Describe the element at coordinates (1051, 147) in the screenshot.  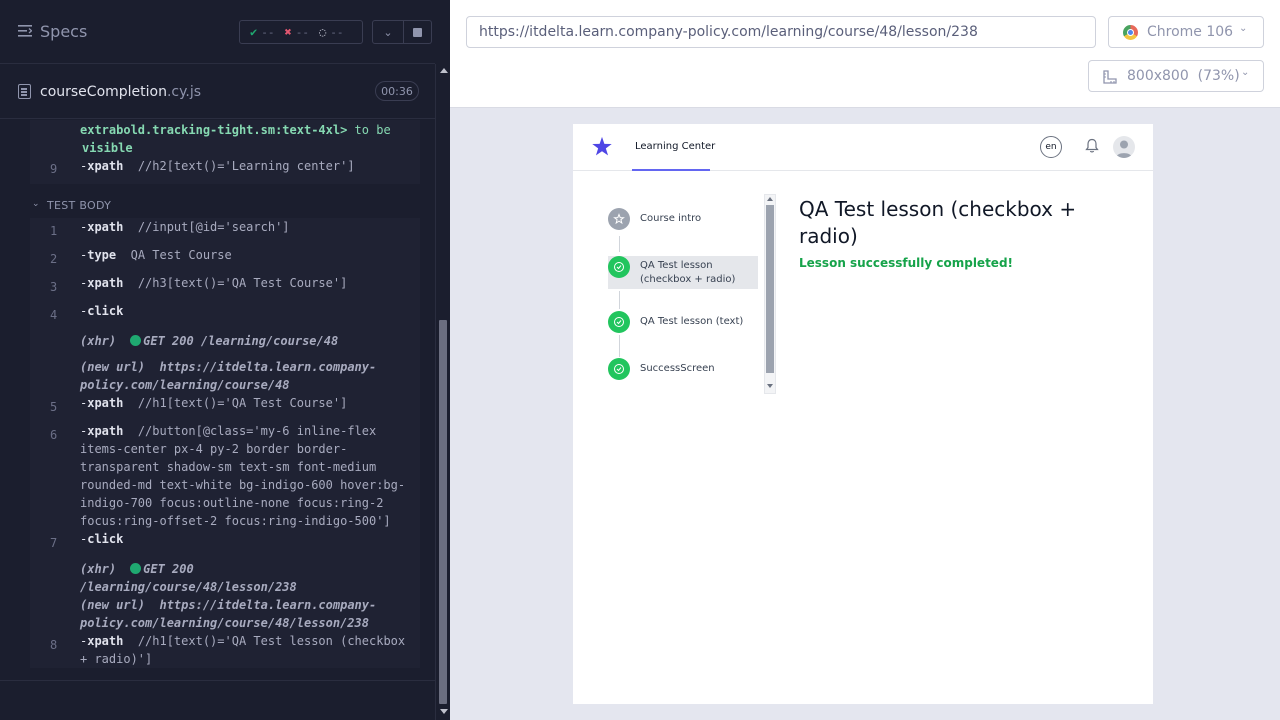
I see `language-button: en` at that location.